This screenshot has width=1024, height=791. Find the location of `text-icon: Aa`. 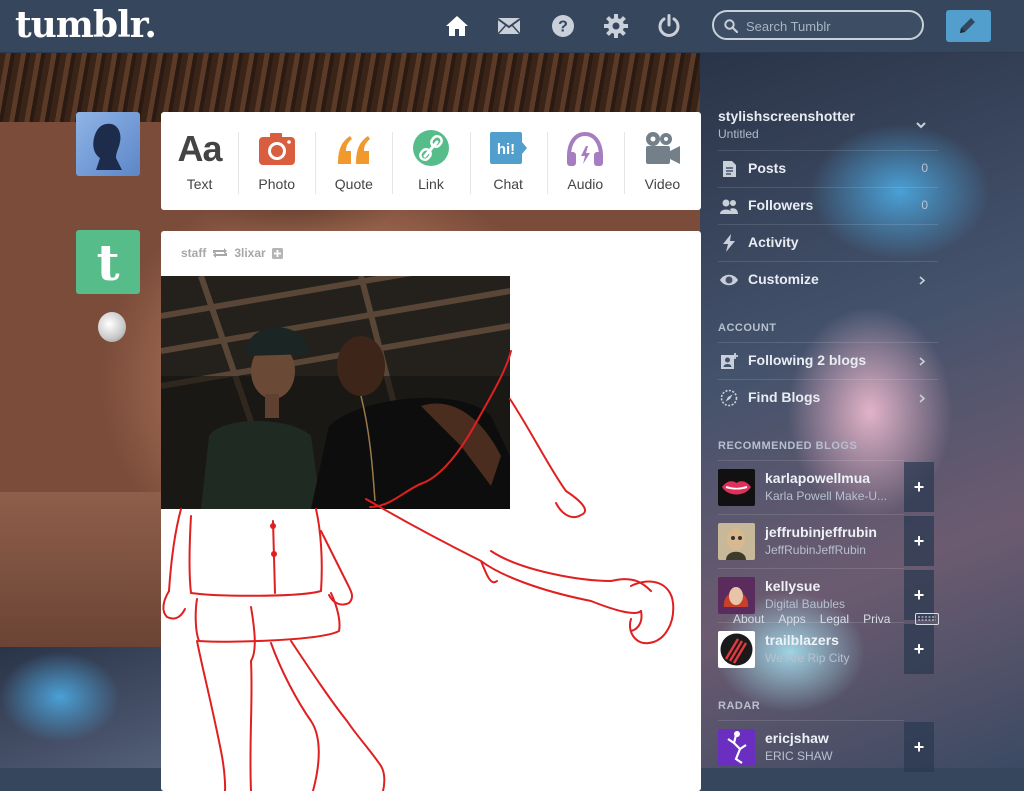

text-icon: Aa is located at coordinates (200, 148).